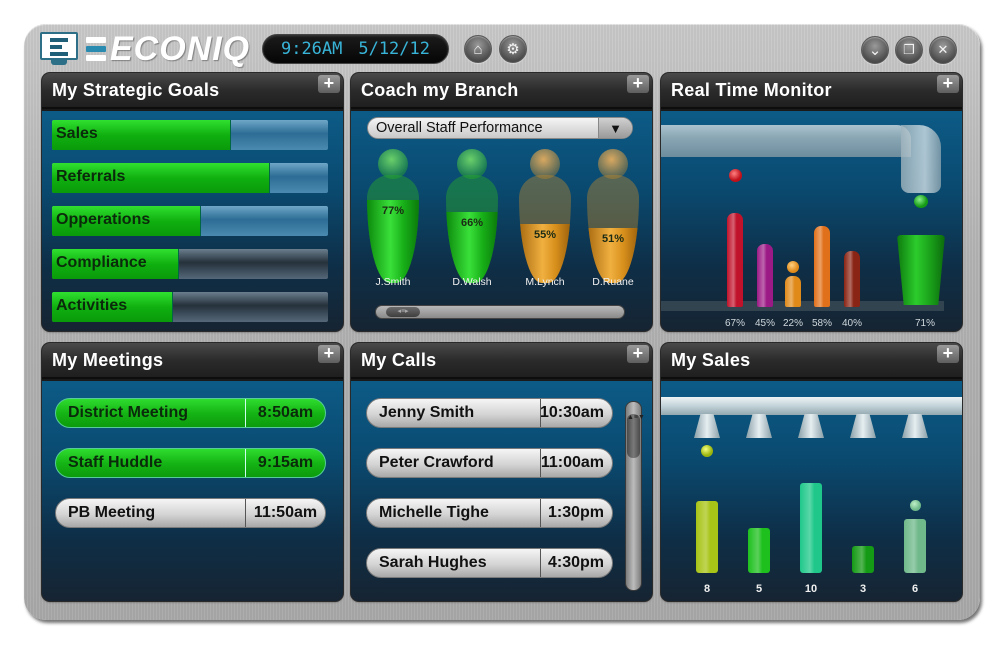 This screenshot has width=1000, height=649. What do you see at coordinates (190, 307) in the screenshot?
I see `goal-progress-bar: Activities` at bounding box center [190, 307].